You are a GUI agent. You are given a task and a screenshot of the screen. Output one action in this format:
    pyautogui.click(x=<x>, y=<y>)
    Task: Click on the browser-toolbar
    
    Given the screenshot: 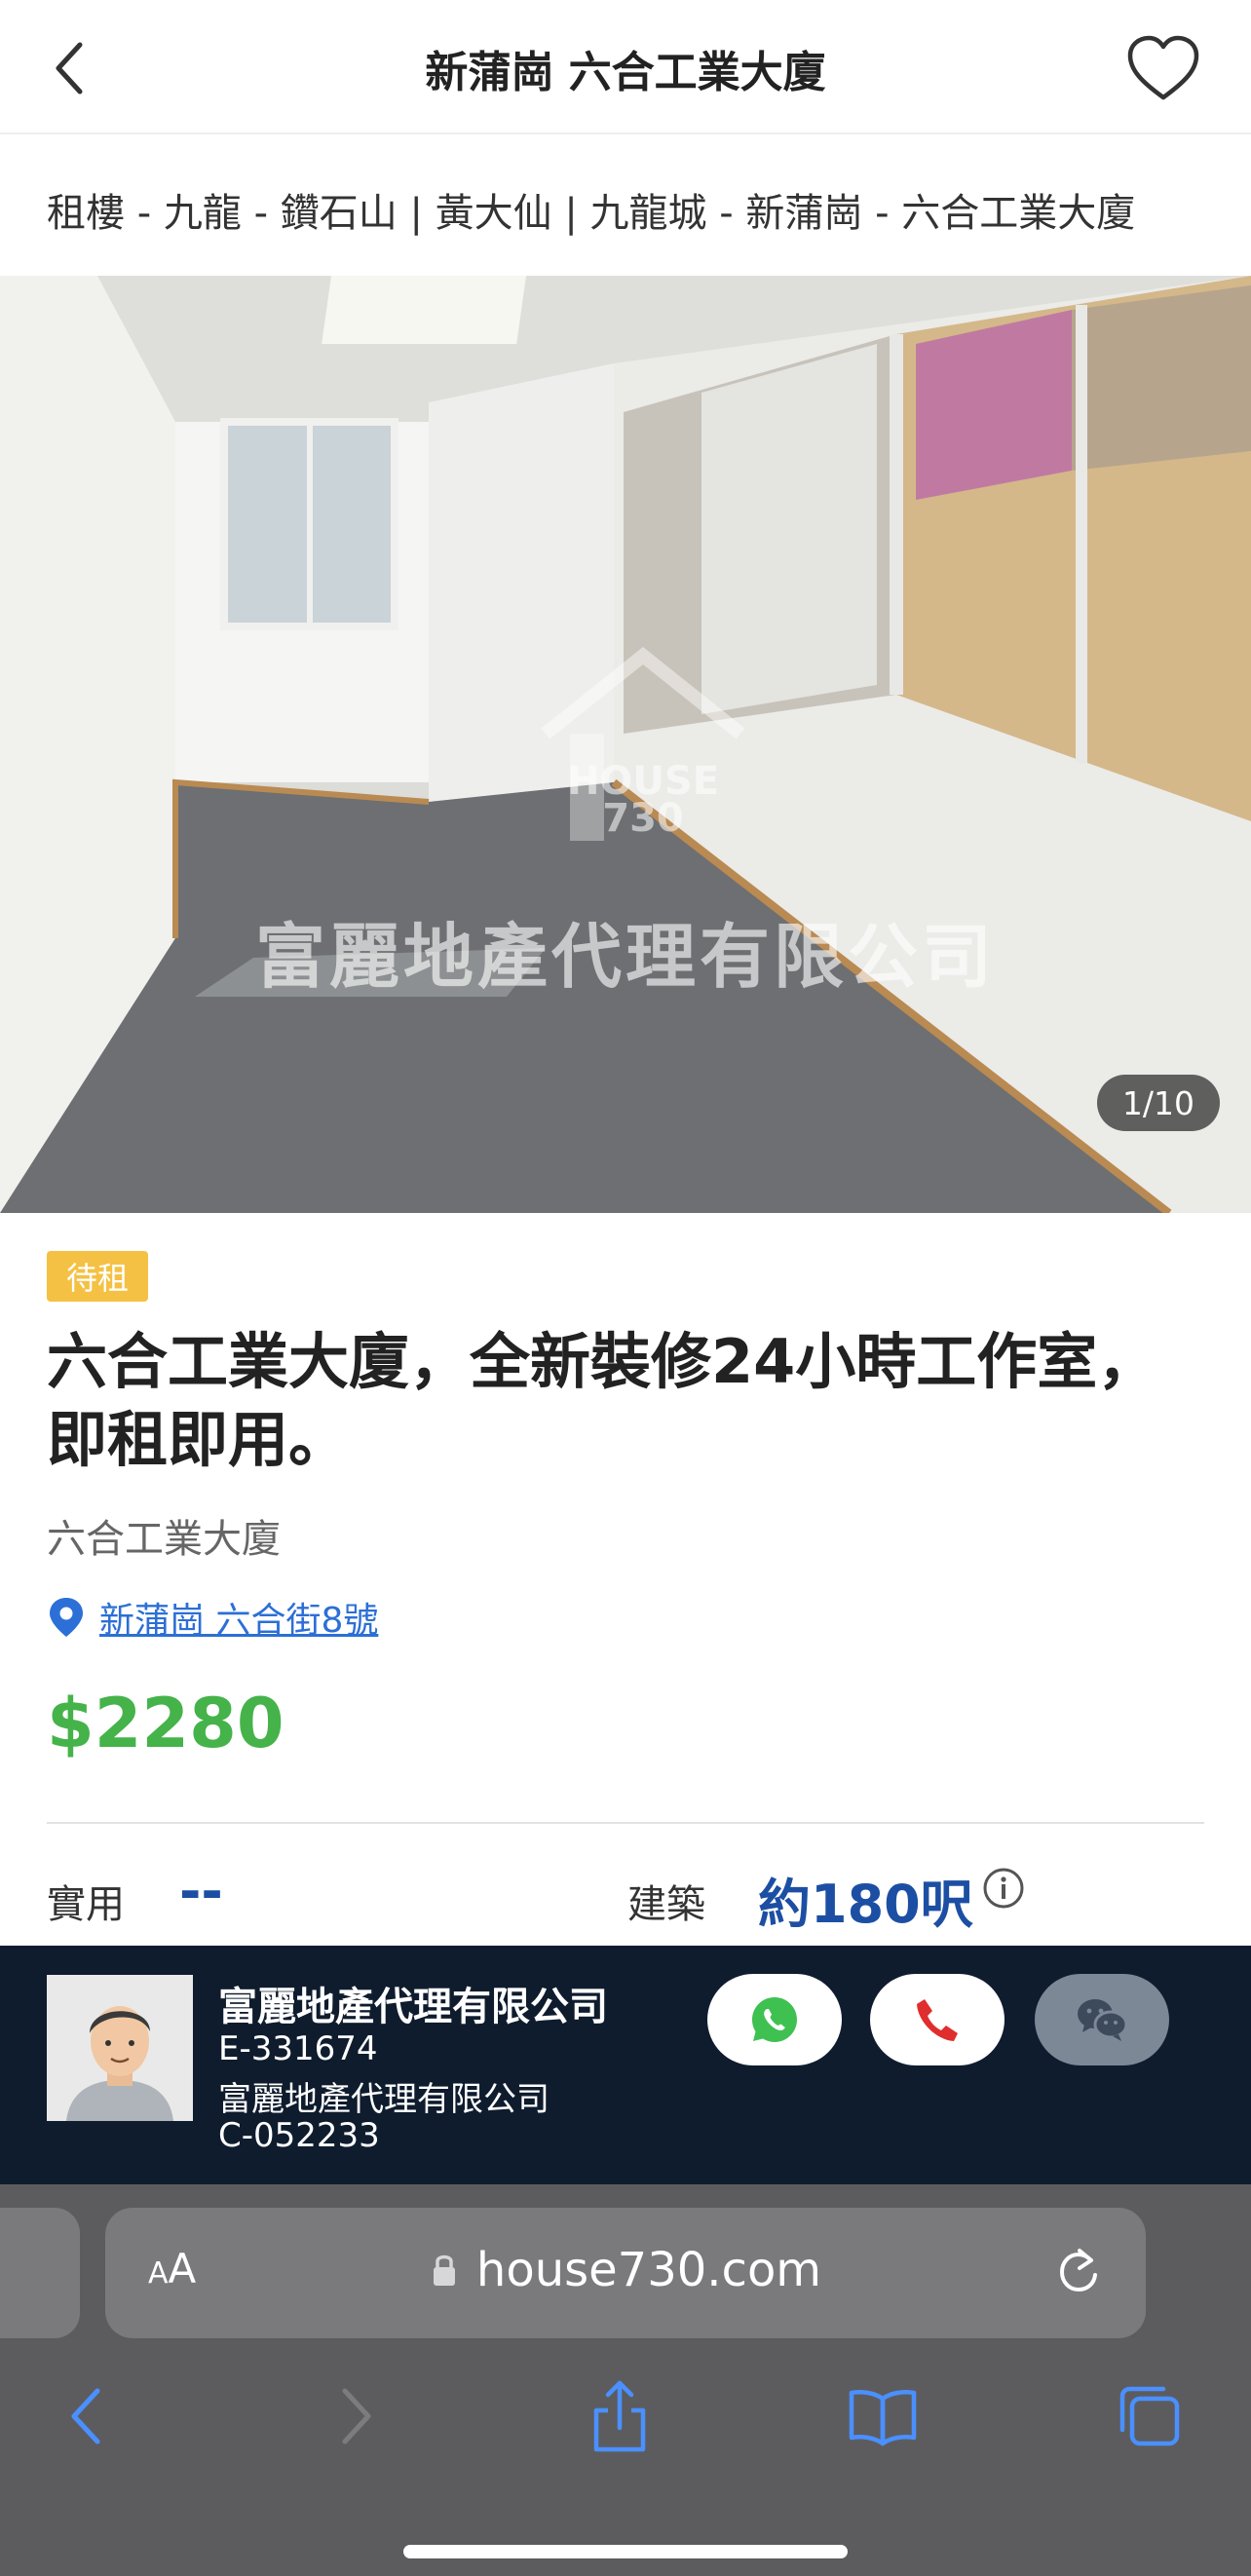 What is the action you would take?
    pyautogui.click(x=625, y=2416)
    